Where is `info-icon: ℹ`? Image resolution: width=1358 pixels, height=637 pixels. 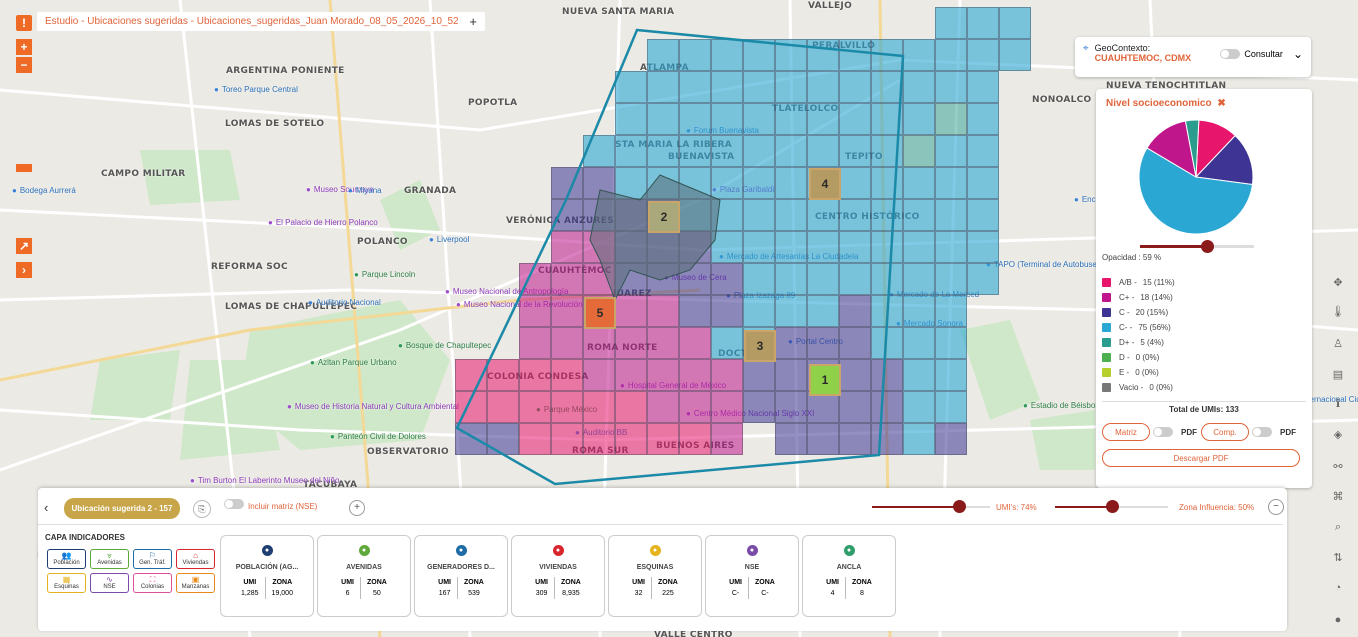
info-icon: ℹ is located at coordinates (1338, 405).